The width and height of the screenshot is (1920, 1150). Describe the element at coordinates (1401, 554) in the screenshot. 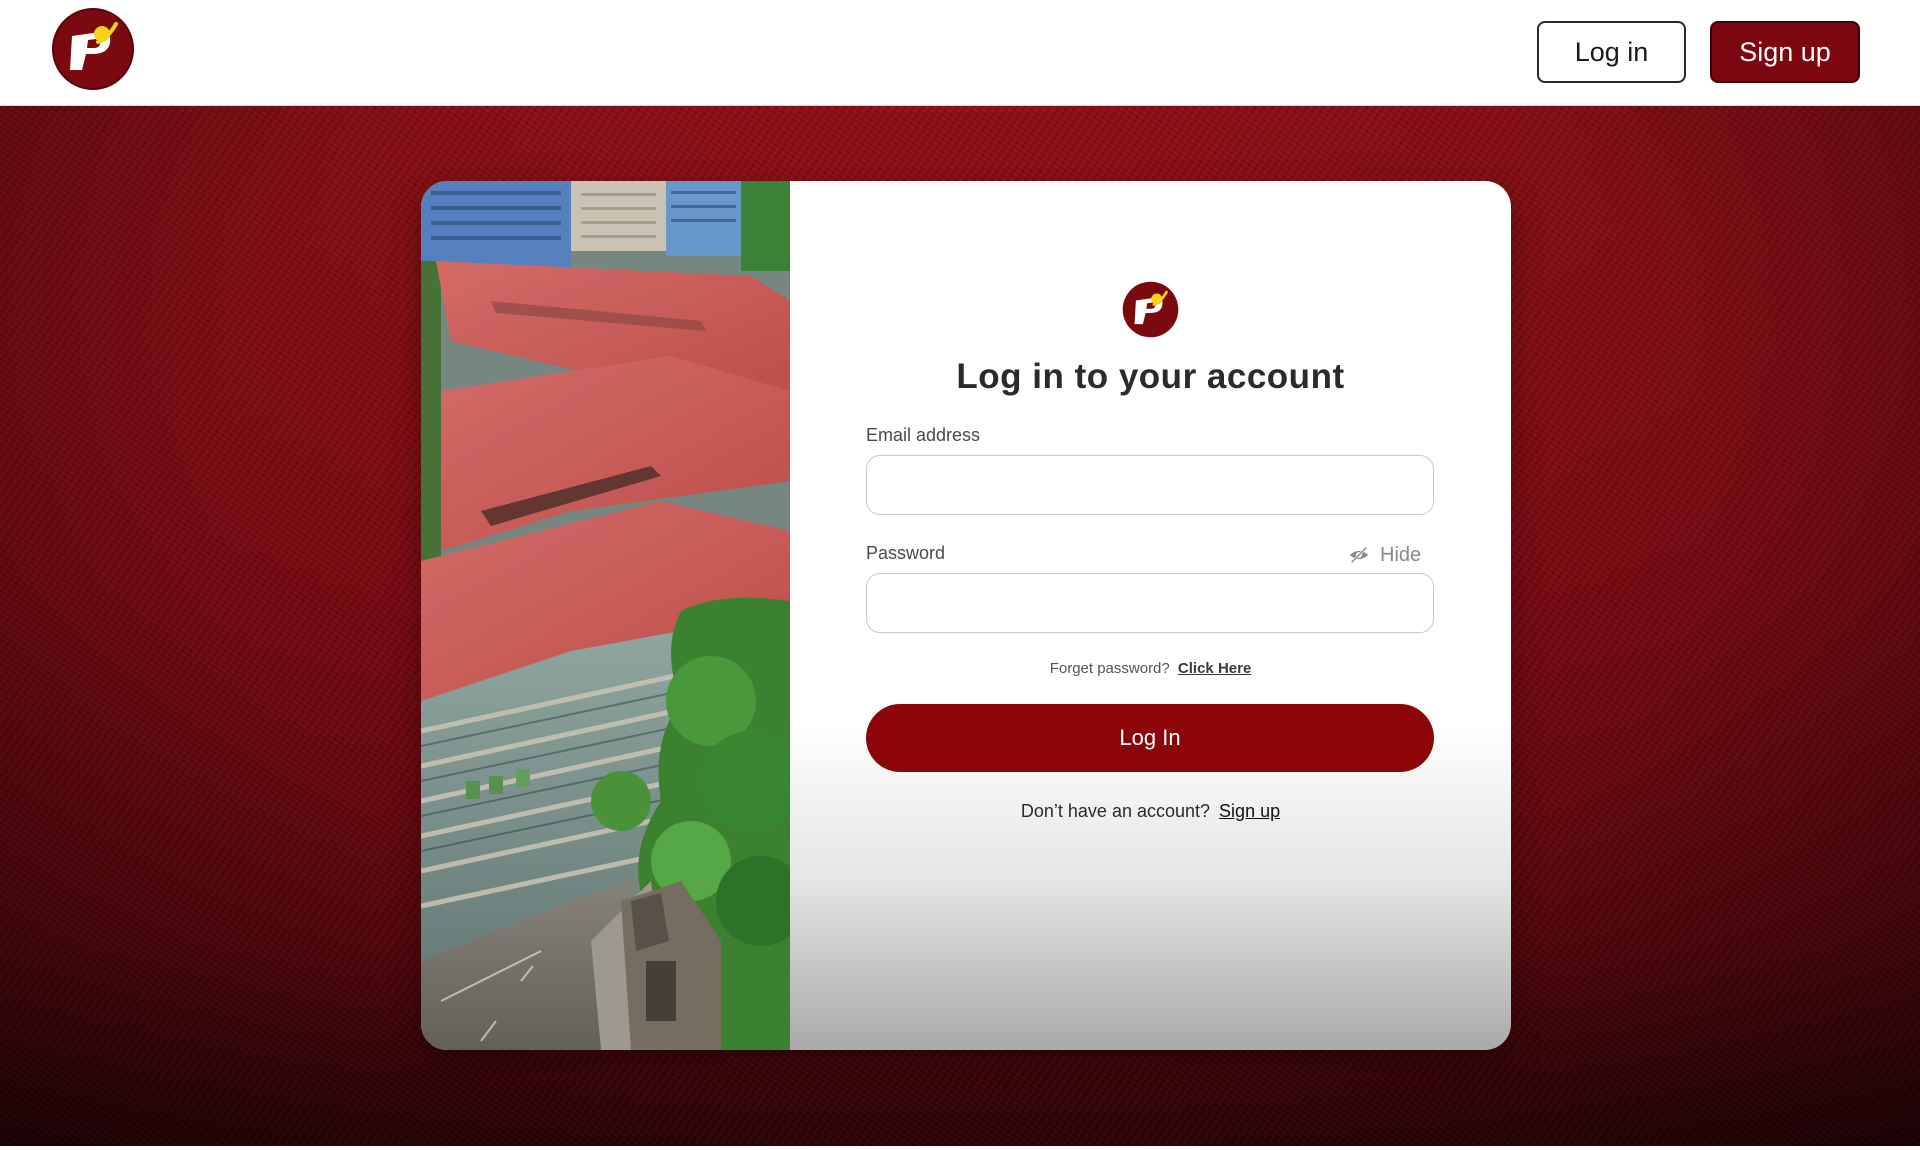

I see `hide-label: Hide` at that location.